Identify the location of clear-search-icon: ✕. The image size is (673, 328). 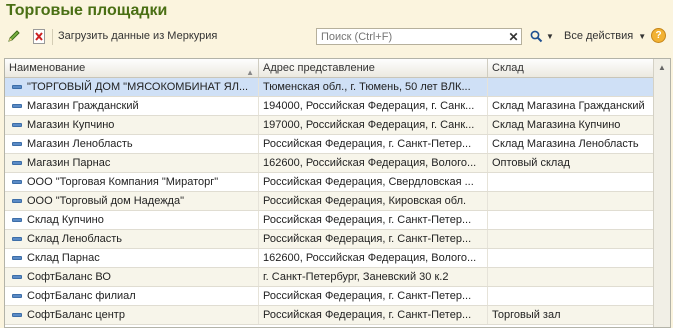
(513, 36).